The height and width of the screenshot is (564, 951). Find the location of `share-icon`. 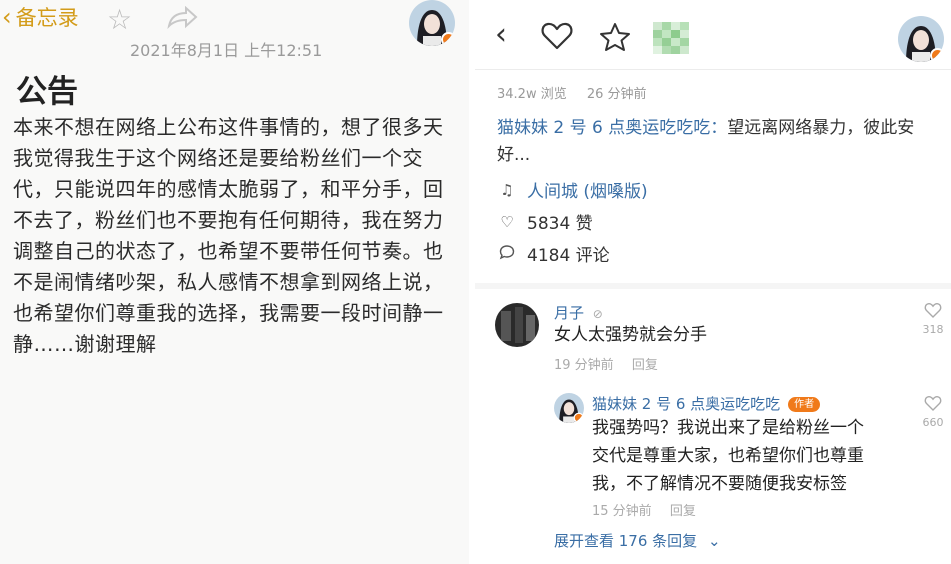

share-icon is located at coordinates (182, 19).